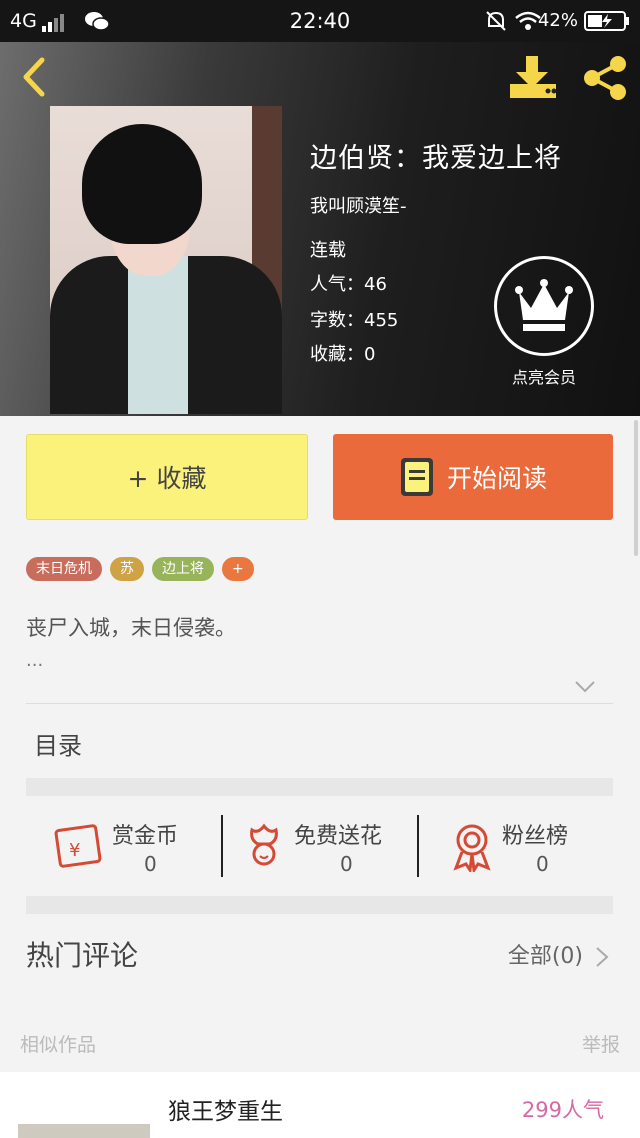  I want to click on tag: 末日危机, so click(64, 569).